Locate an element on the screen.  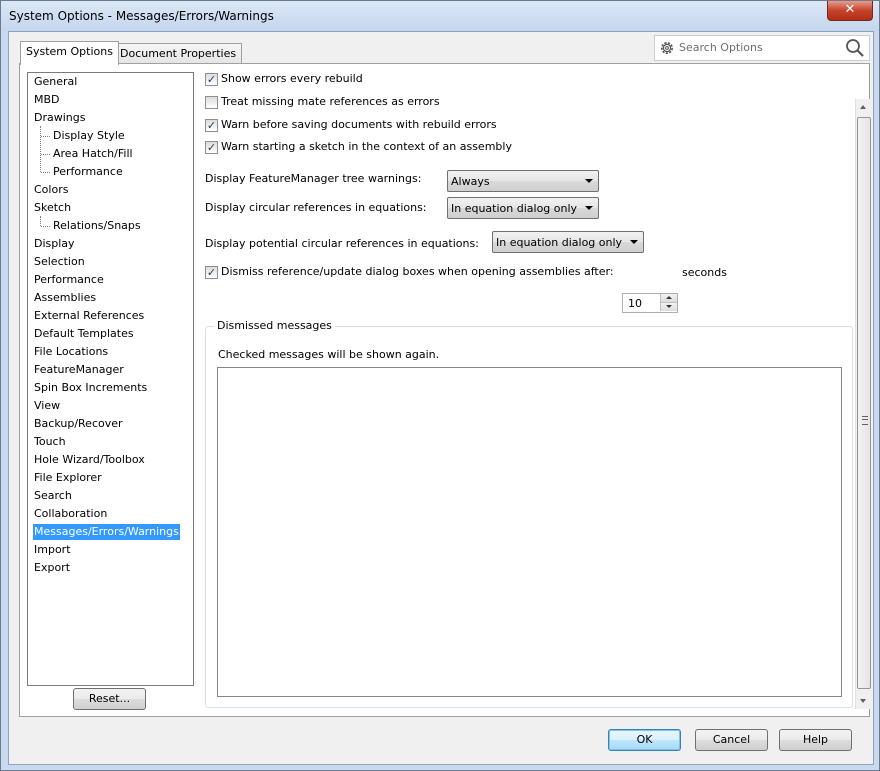
tab-label: Document Properties is located at coordinates (178, 53).